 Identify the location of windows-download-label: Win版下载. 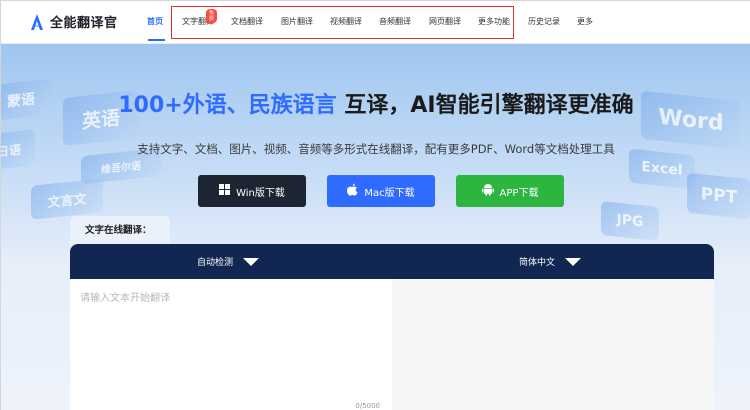
(260, 193).